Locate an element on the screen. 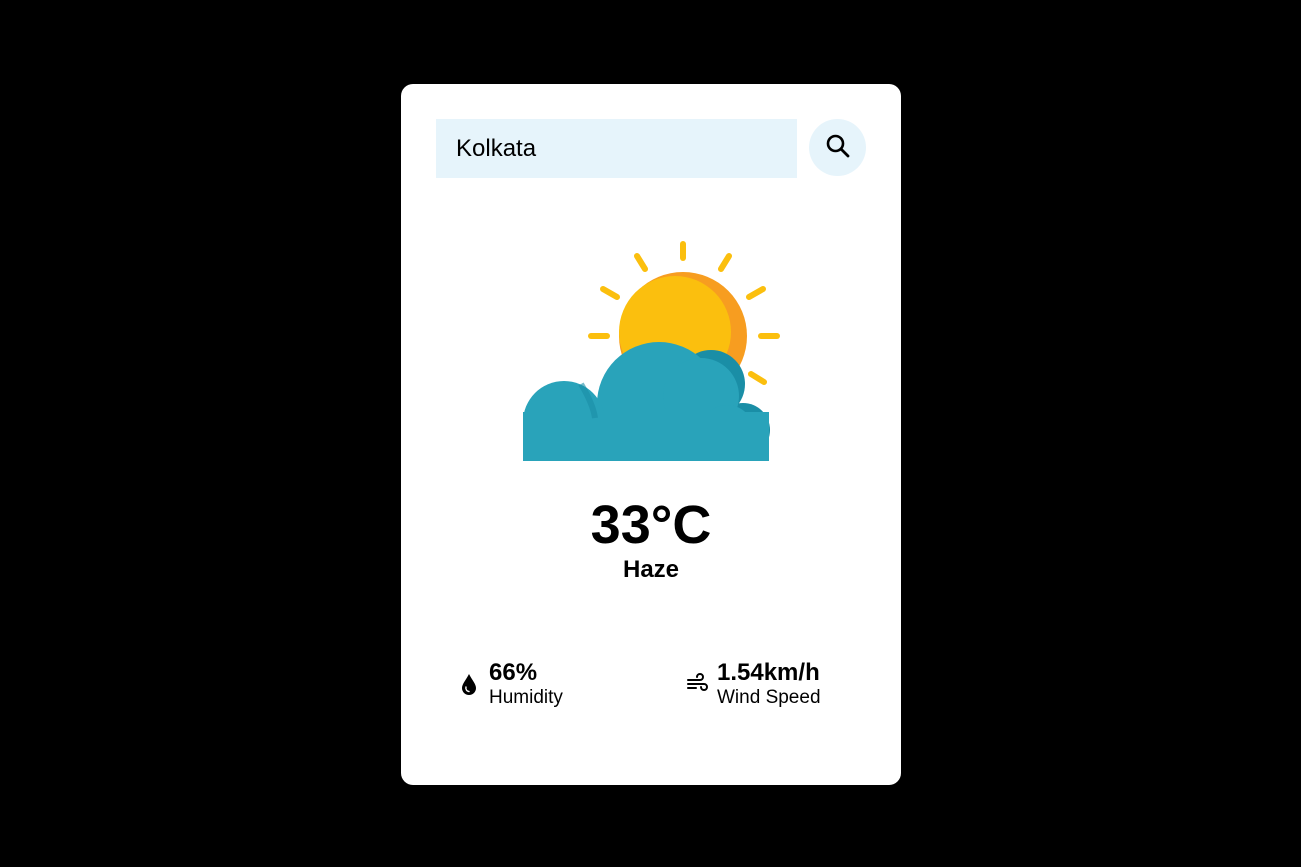 Image resolution: width=1301 pixels, height=867 pixels. weather-condition: Haze is located at coordinates (651, 569).